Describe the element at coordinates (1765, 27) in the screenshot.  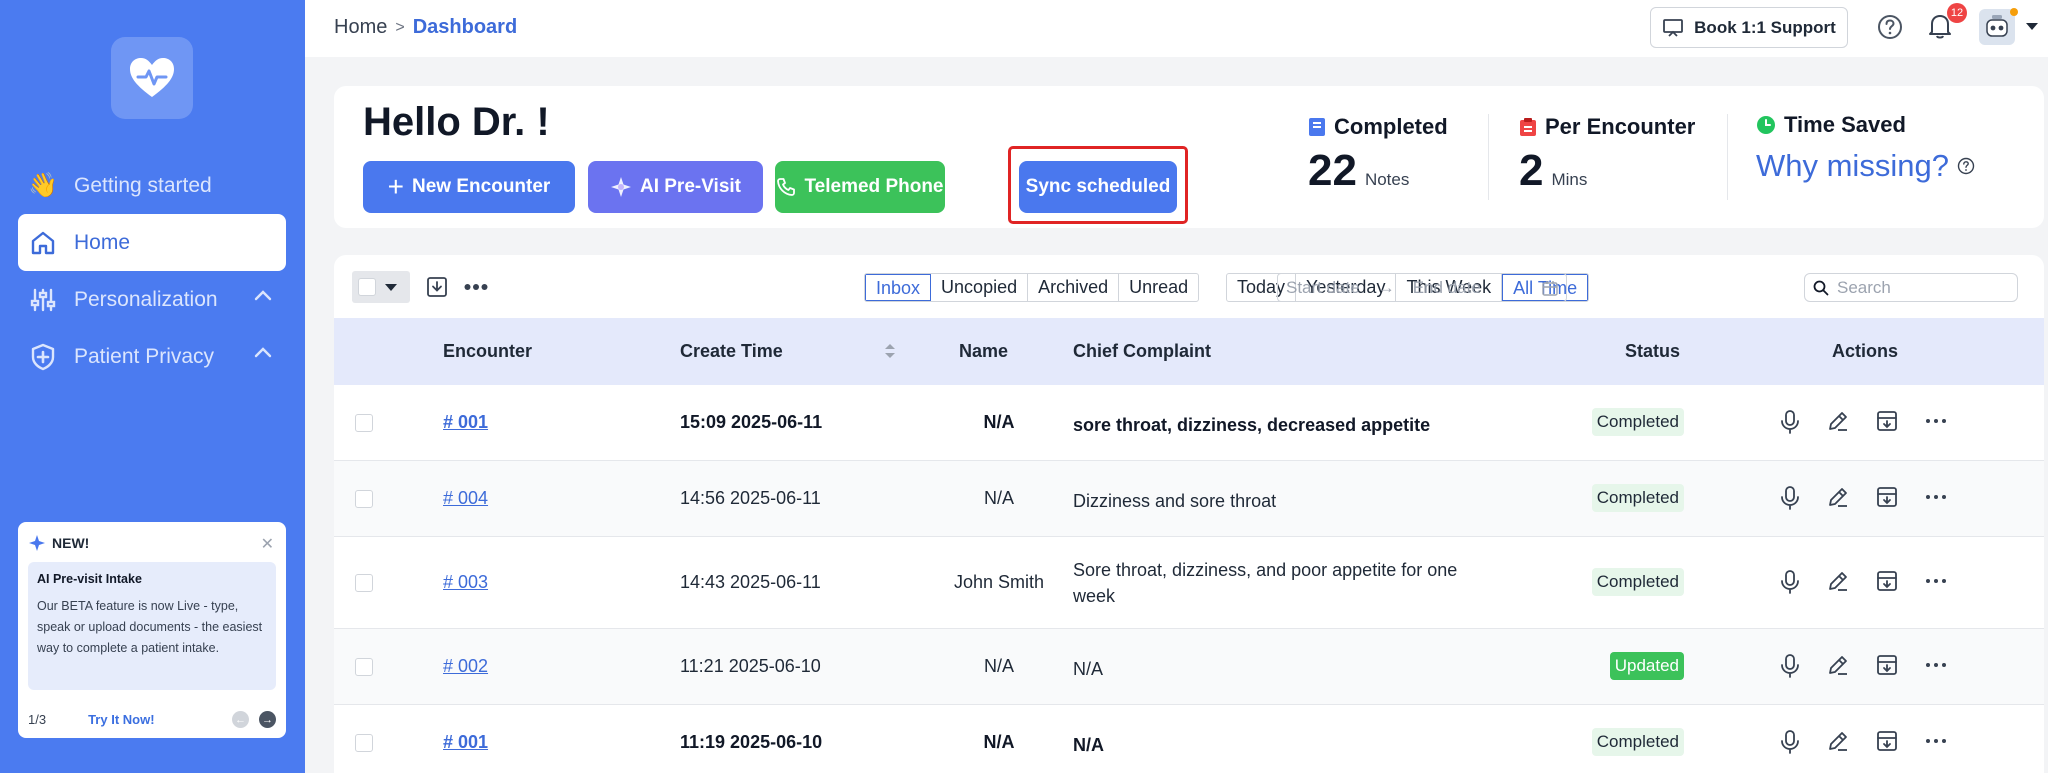
I see `book-support-label: Book 1:1 Support` at that location.